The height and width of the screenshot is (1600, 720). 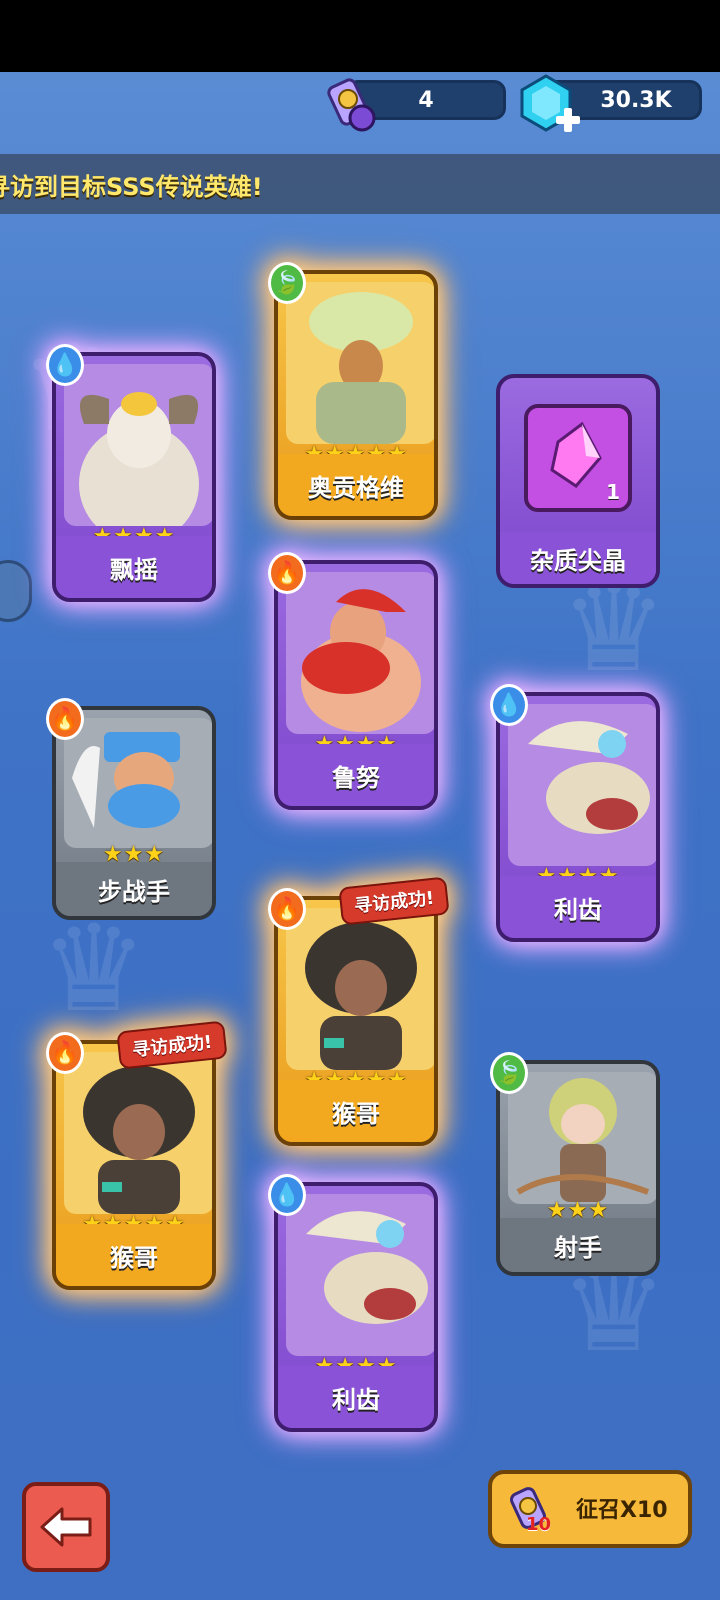 What do you see at coordinates (360, 36) in the screenshot?
I see `status-bar` at bounding box center [360, 36].